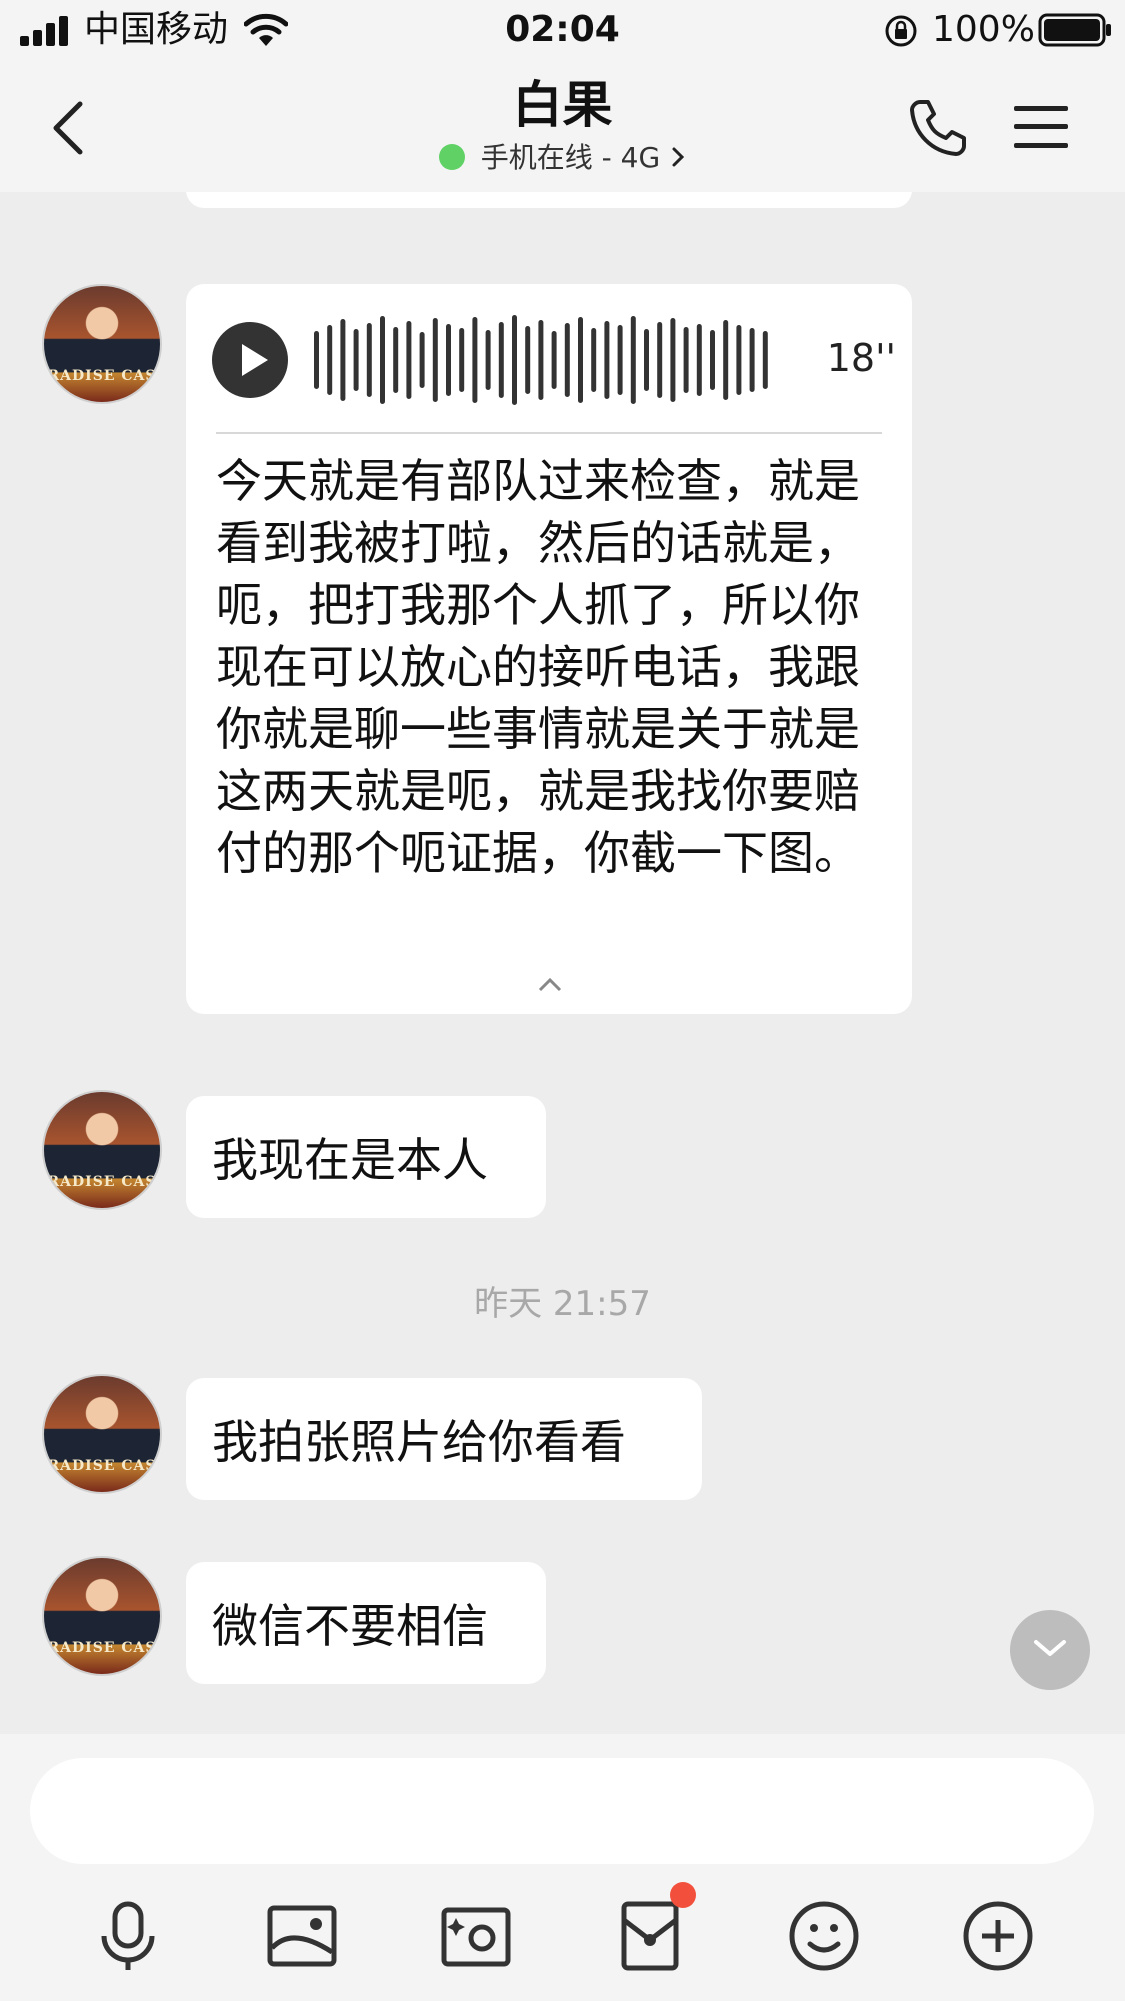 The height and width of the screenshot is (2001, 1125). What do you see at coordinates (901, 31) in the screenshot?
I see `rotation-lock-icon` at bounding box center [901, 31].